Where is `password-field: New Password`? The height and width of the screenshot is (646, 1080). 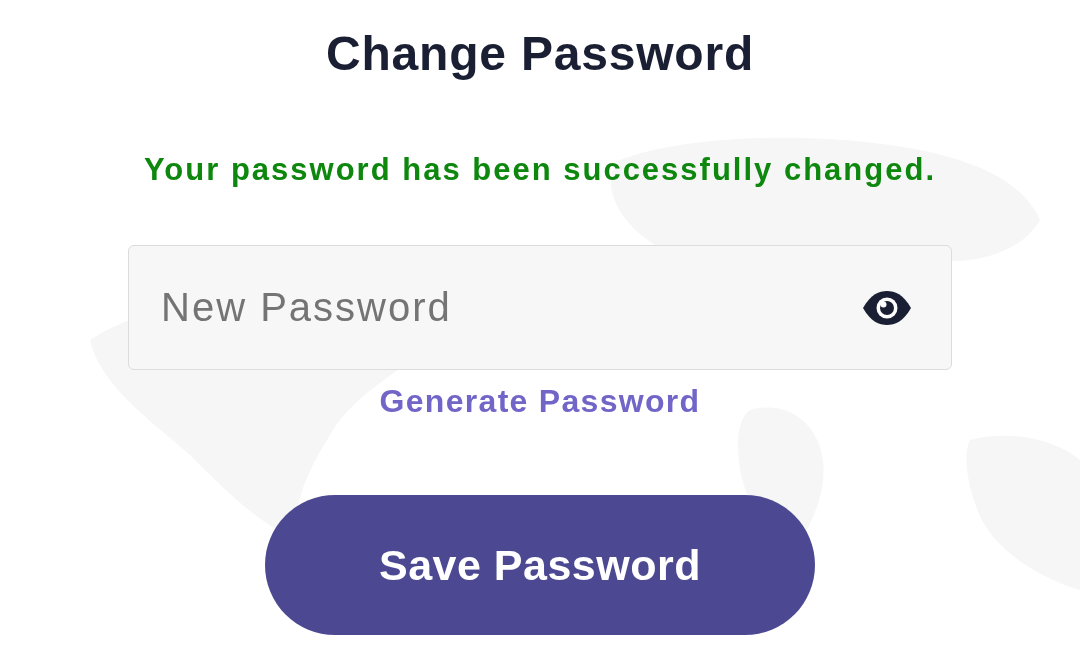 password-field: New Password is located at coordinates (540, 307).